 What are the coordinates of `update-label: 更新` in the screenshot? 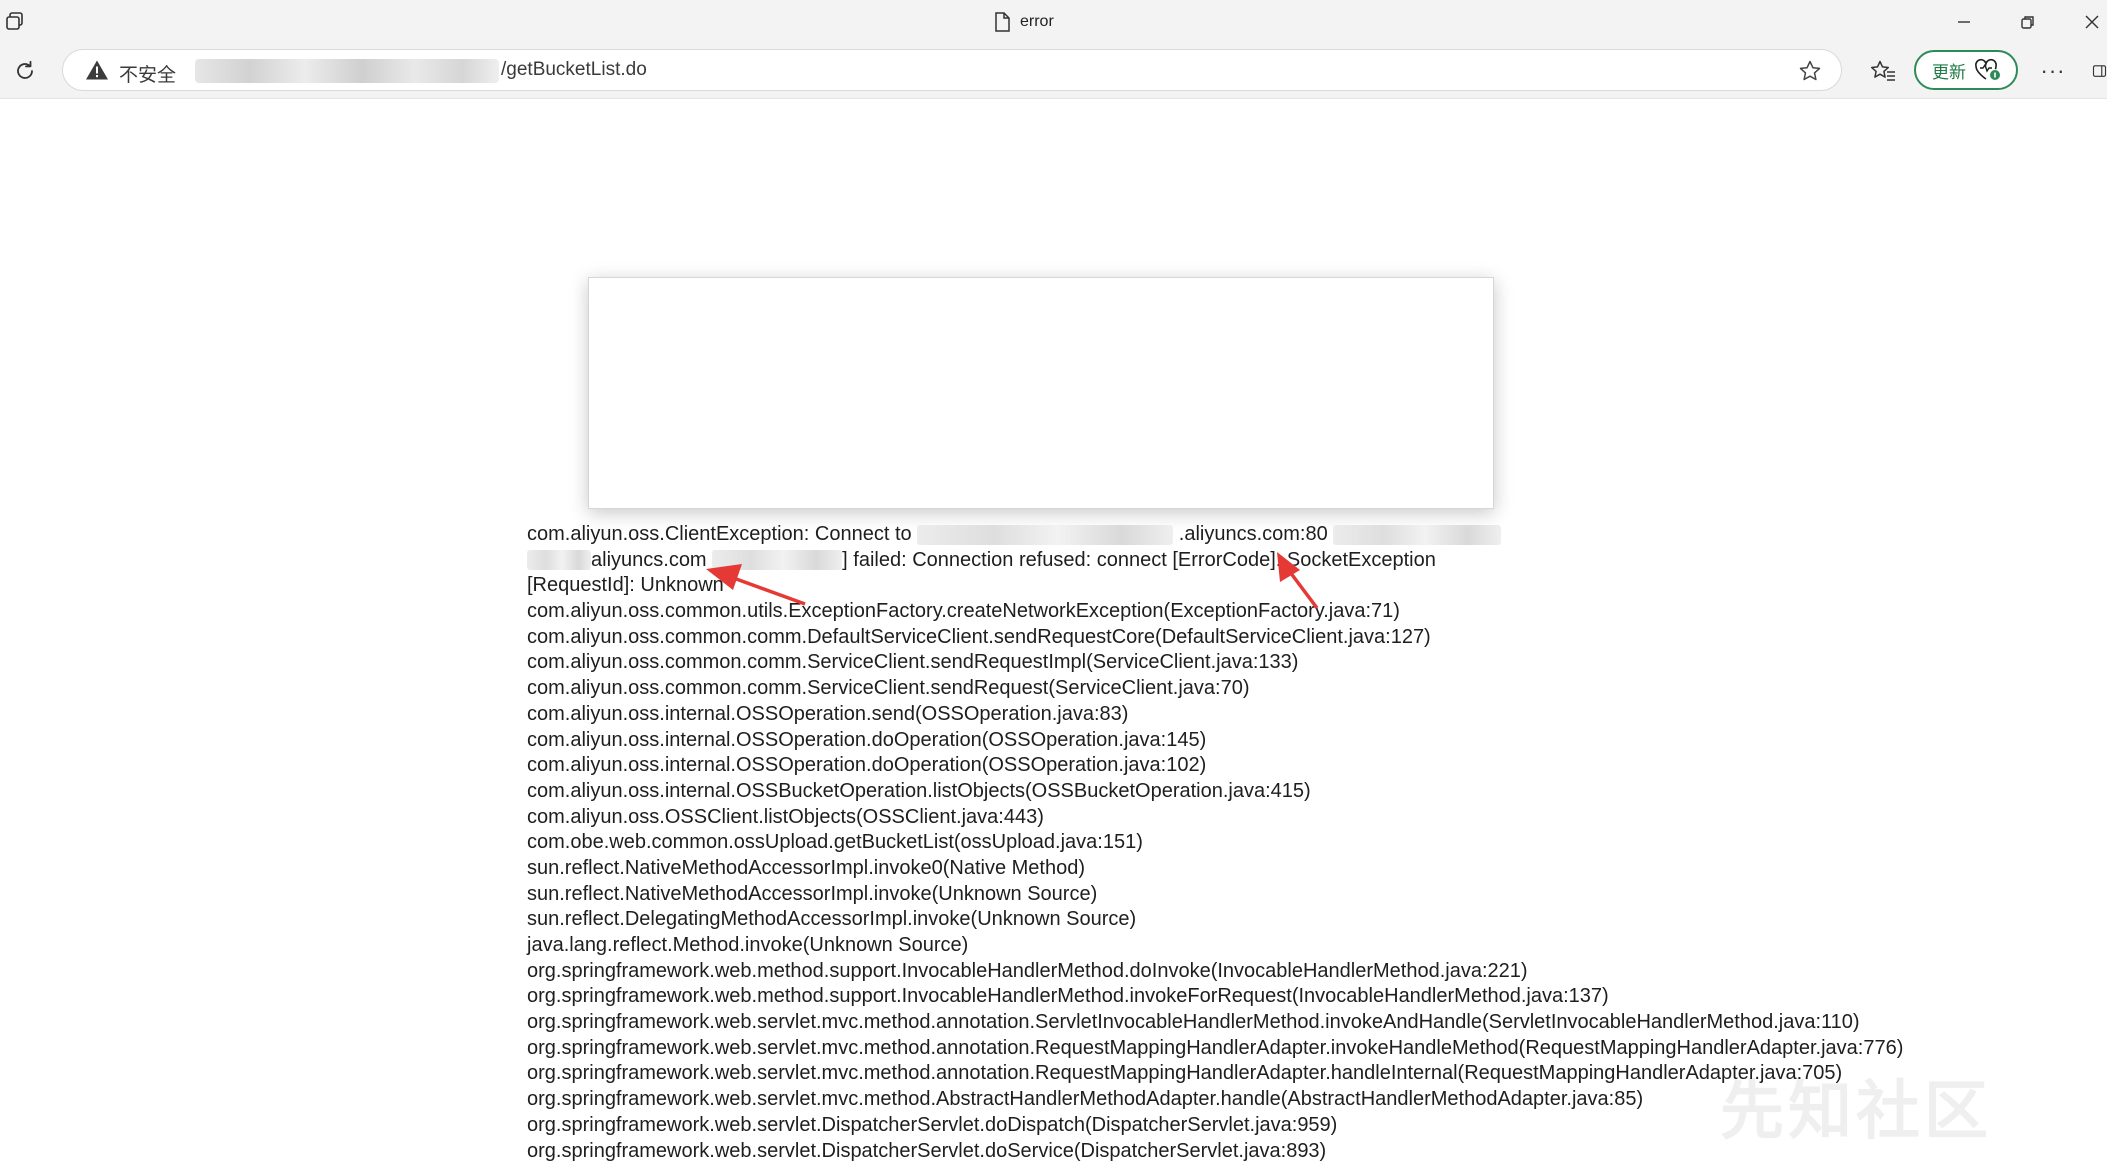 It's located at (1949, 70).